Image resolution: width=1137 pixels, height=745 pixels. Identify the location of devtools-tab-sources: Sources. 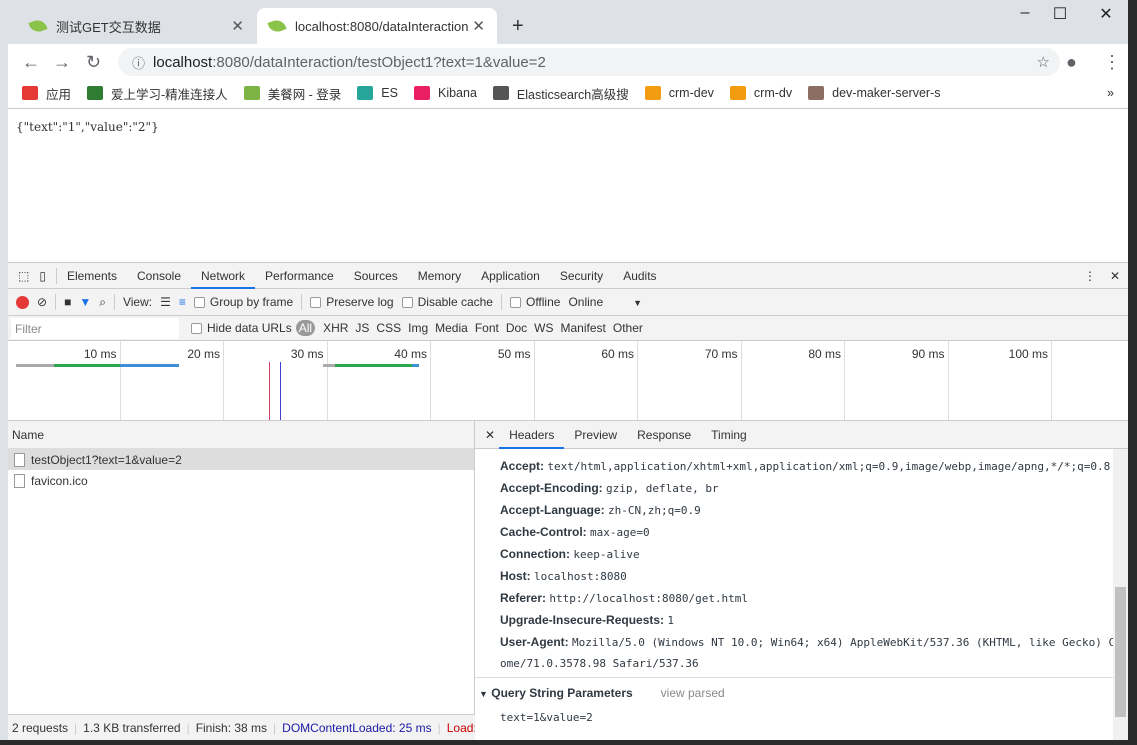
(376, 276).